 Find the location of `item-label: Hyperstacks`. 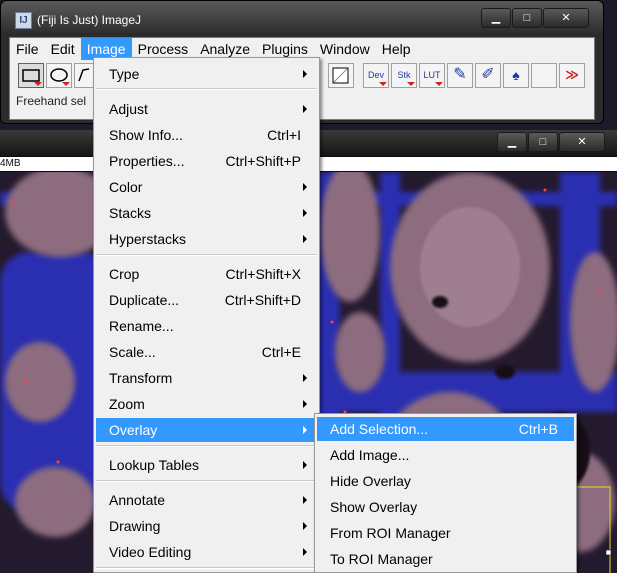

item-label: Hyperstacks is located at coordinates (148, 239).